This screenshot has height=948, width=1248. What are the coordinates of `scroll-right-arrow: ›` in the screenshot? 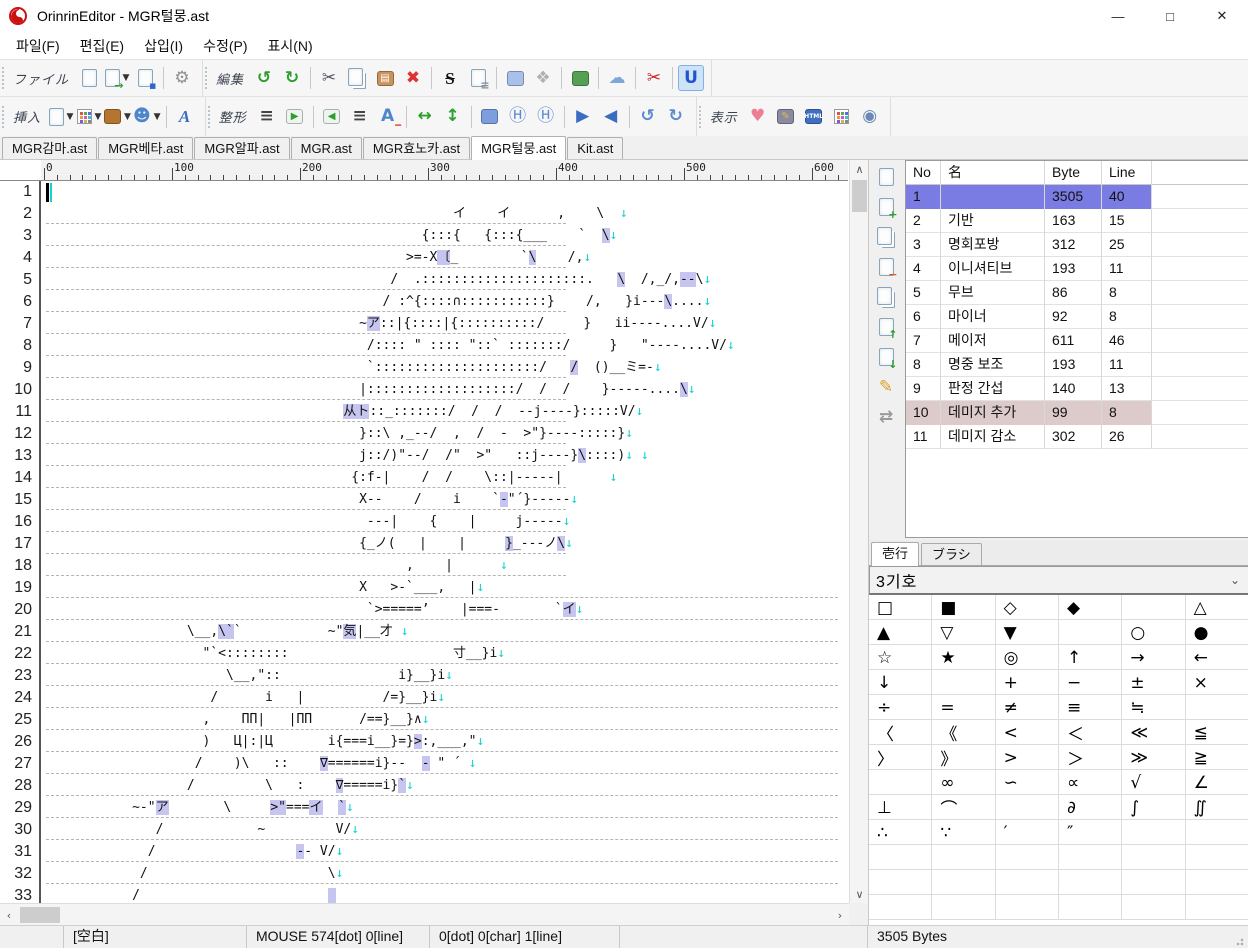 It's located at (840, 915).